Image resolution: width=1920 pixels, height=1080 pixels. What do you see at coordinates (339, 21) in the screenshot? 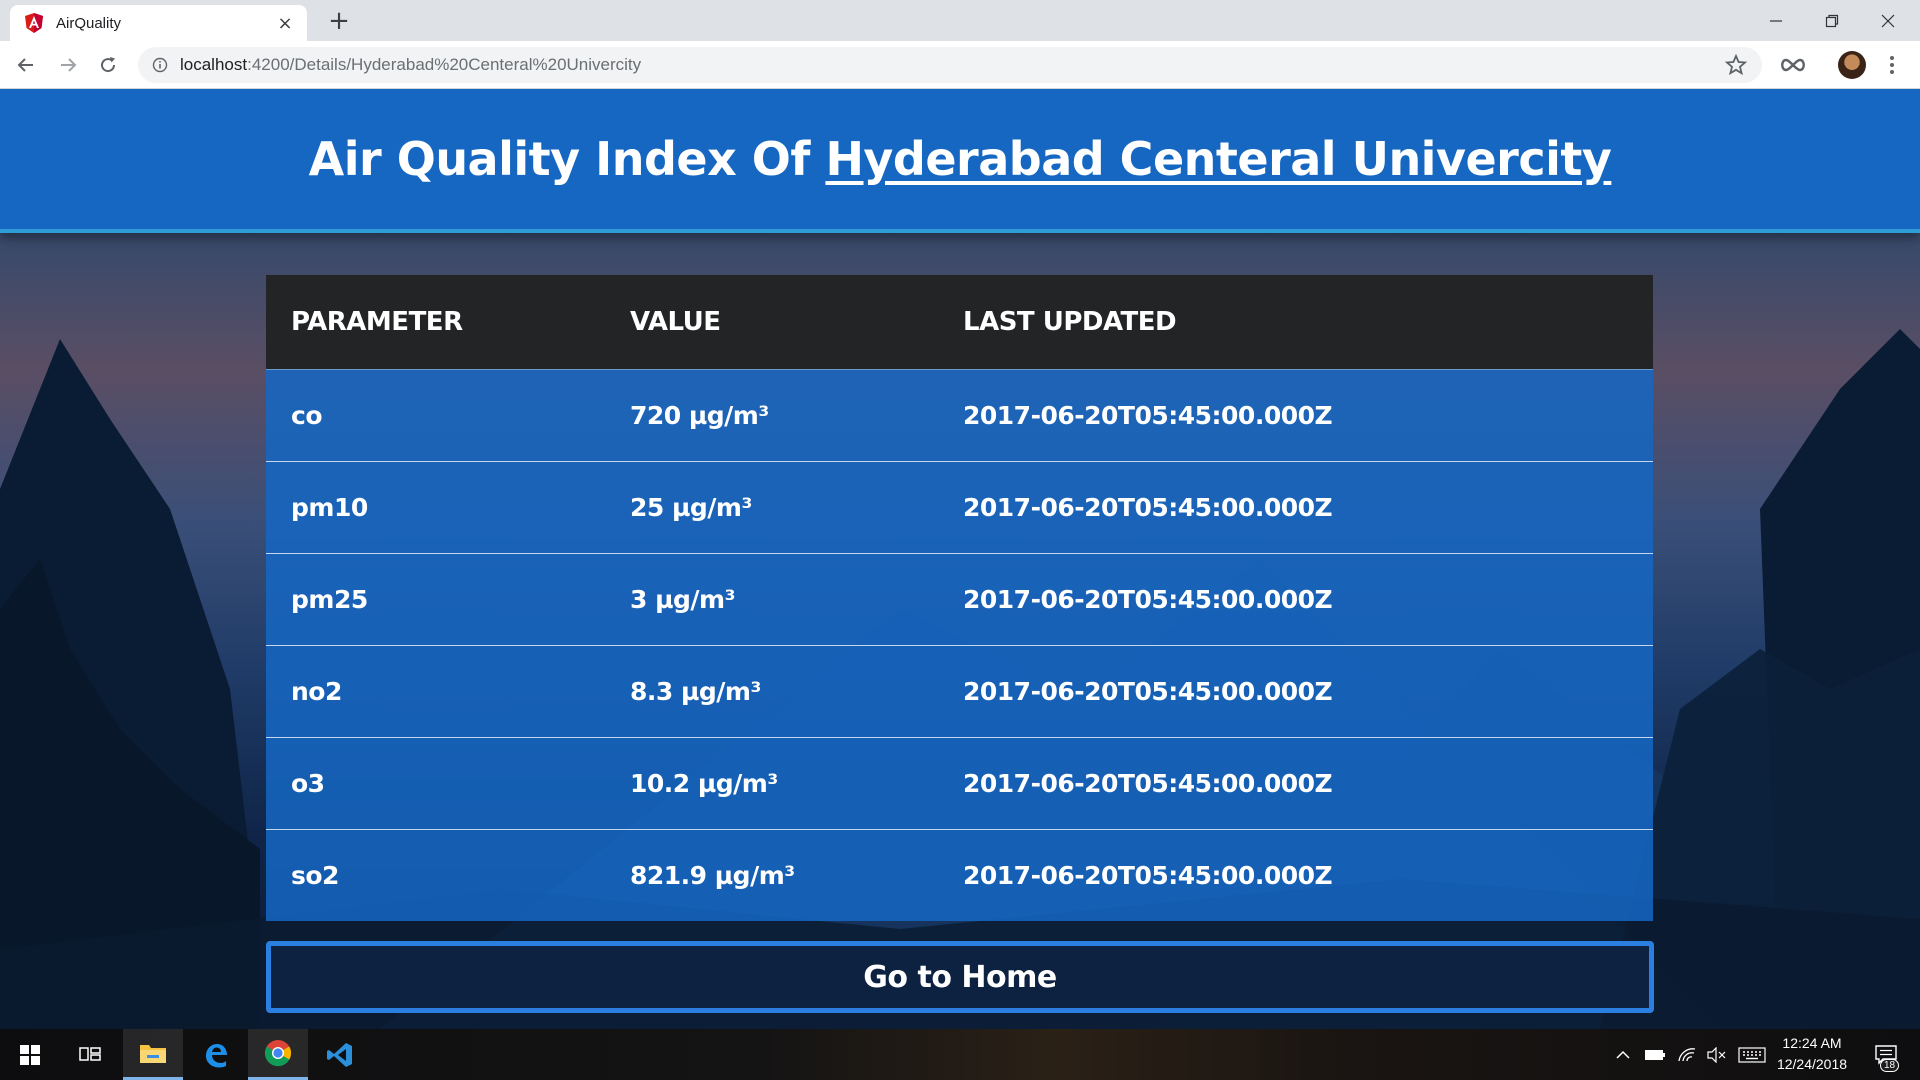
I see `new-tab-button: +` at bounding box center [339, 21].